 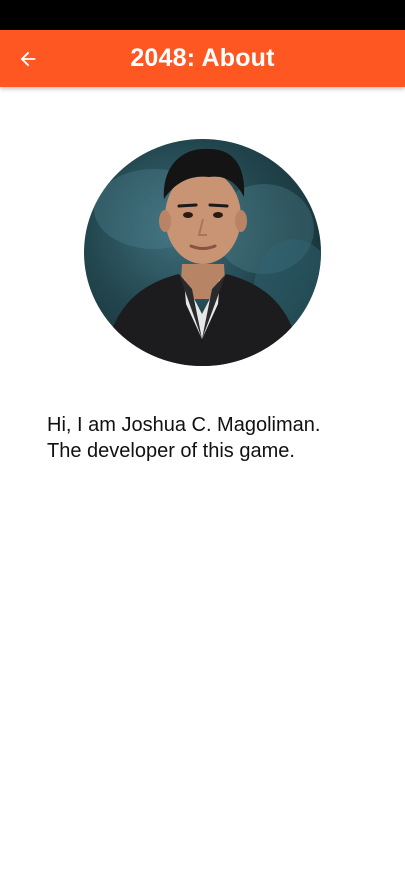 What do you see at coordinates (184, 425) in the screenshot?
I see `about-intro-line: Hi, I am Joshua C. Magoliman.` at bounding box center [184, 425].